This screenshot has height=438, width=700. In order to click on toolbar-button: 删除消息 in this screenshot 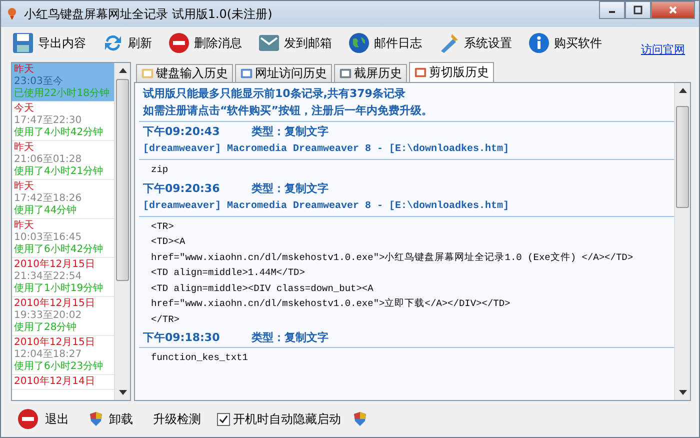, I will do `click(205, 43)`.